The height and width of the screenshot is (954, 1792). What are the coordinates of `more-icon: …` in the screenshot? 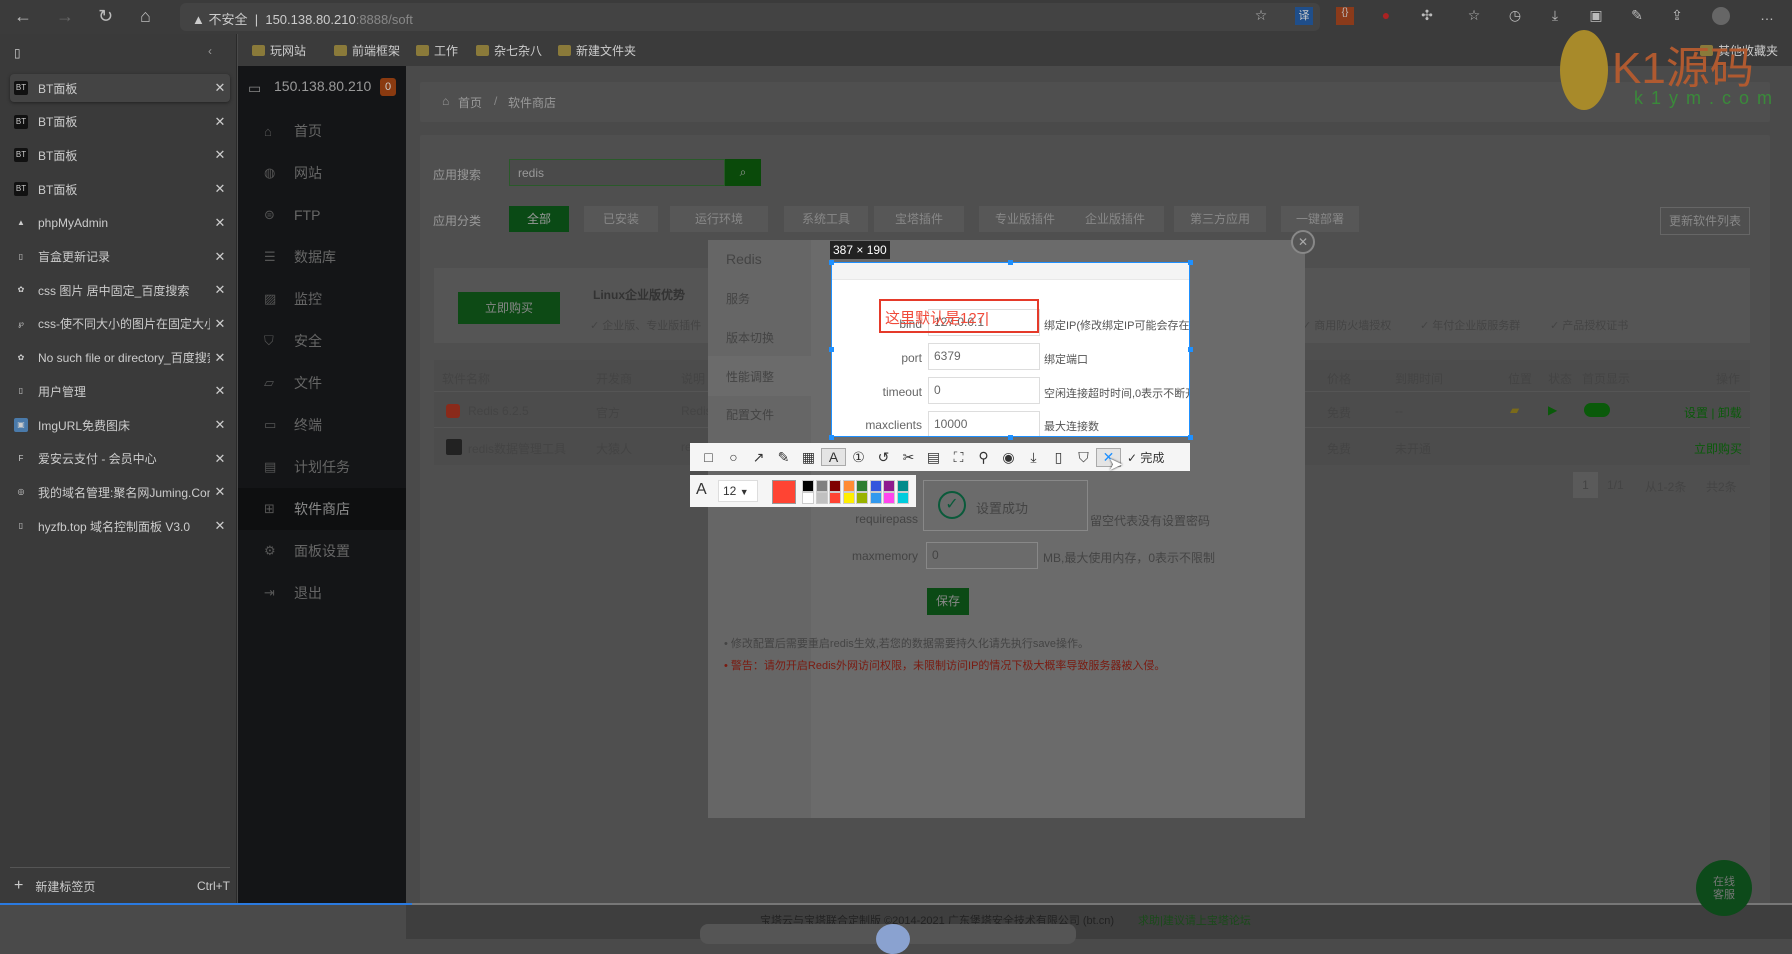 It's located at (1767, 16).